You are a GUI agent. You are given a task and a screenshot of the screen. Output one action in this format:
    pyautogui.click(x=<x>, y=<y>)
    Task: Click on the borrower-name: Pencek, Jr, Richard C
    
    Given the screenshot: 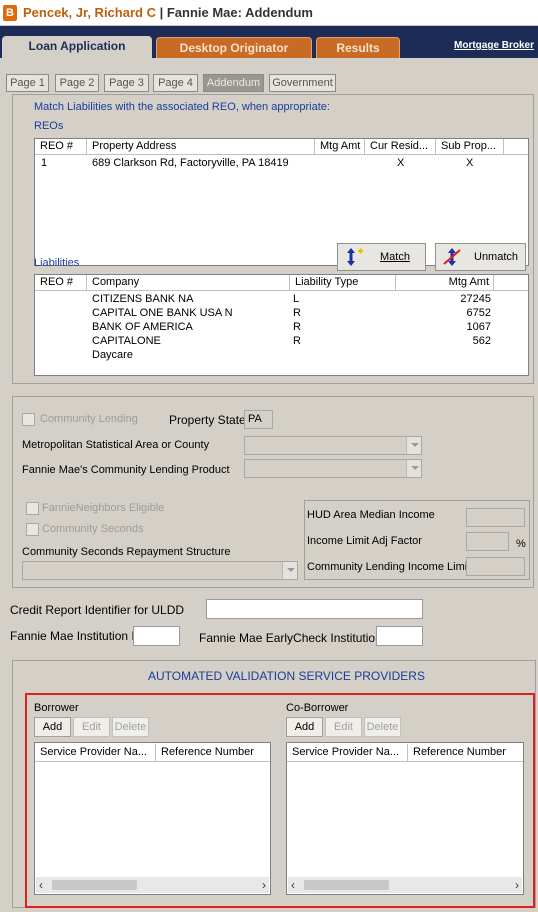 What is the action you would take?
    pyautogui.click(x=89, y=12)
    